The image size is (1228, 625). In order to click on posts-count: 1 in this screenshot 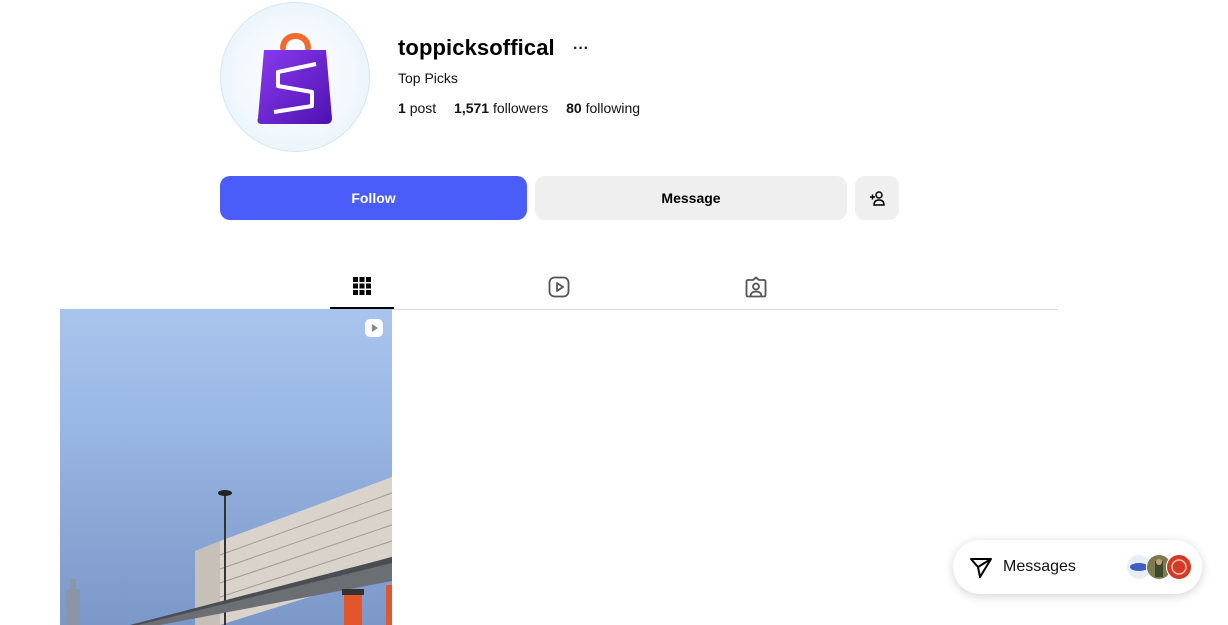, I will do `click(402, 108)`.